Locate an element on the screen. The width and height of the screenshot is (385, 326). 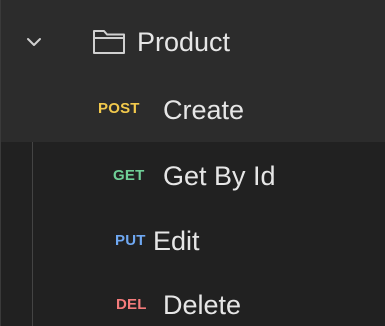
request-name-get-by-id: Get By Id is located at coordinates (219, 176).